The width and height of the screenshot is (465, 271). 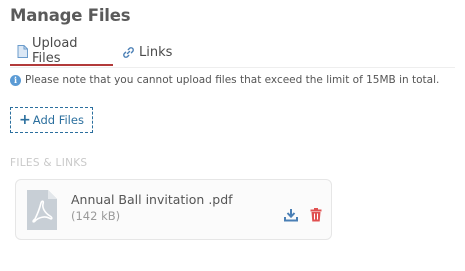 I want to click on tab-upload-files-label: Upload Files, so click(x=55, y=51).